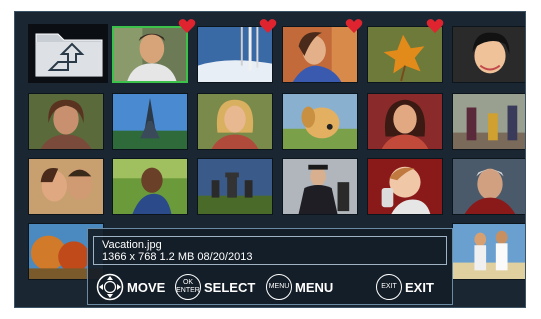 This screenshot has width=541, height=319. Describe the element at coordinates (488, 251) in the screenshot. I see `photo-tile-beach-girls` at that location.